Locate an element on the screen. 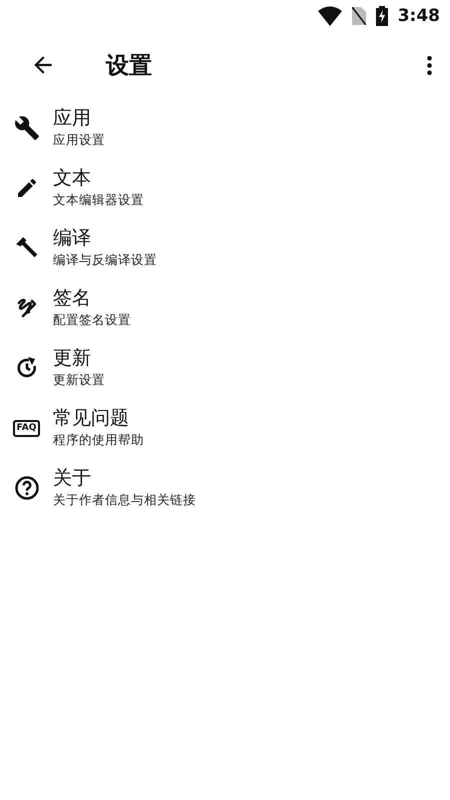 This screenshot has height=800, width=450. setting-title: 关于 is located at coordinates (124, 478).